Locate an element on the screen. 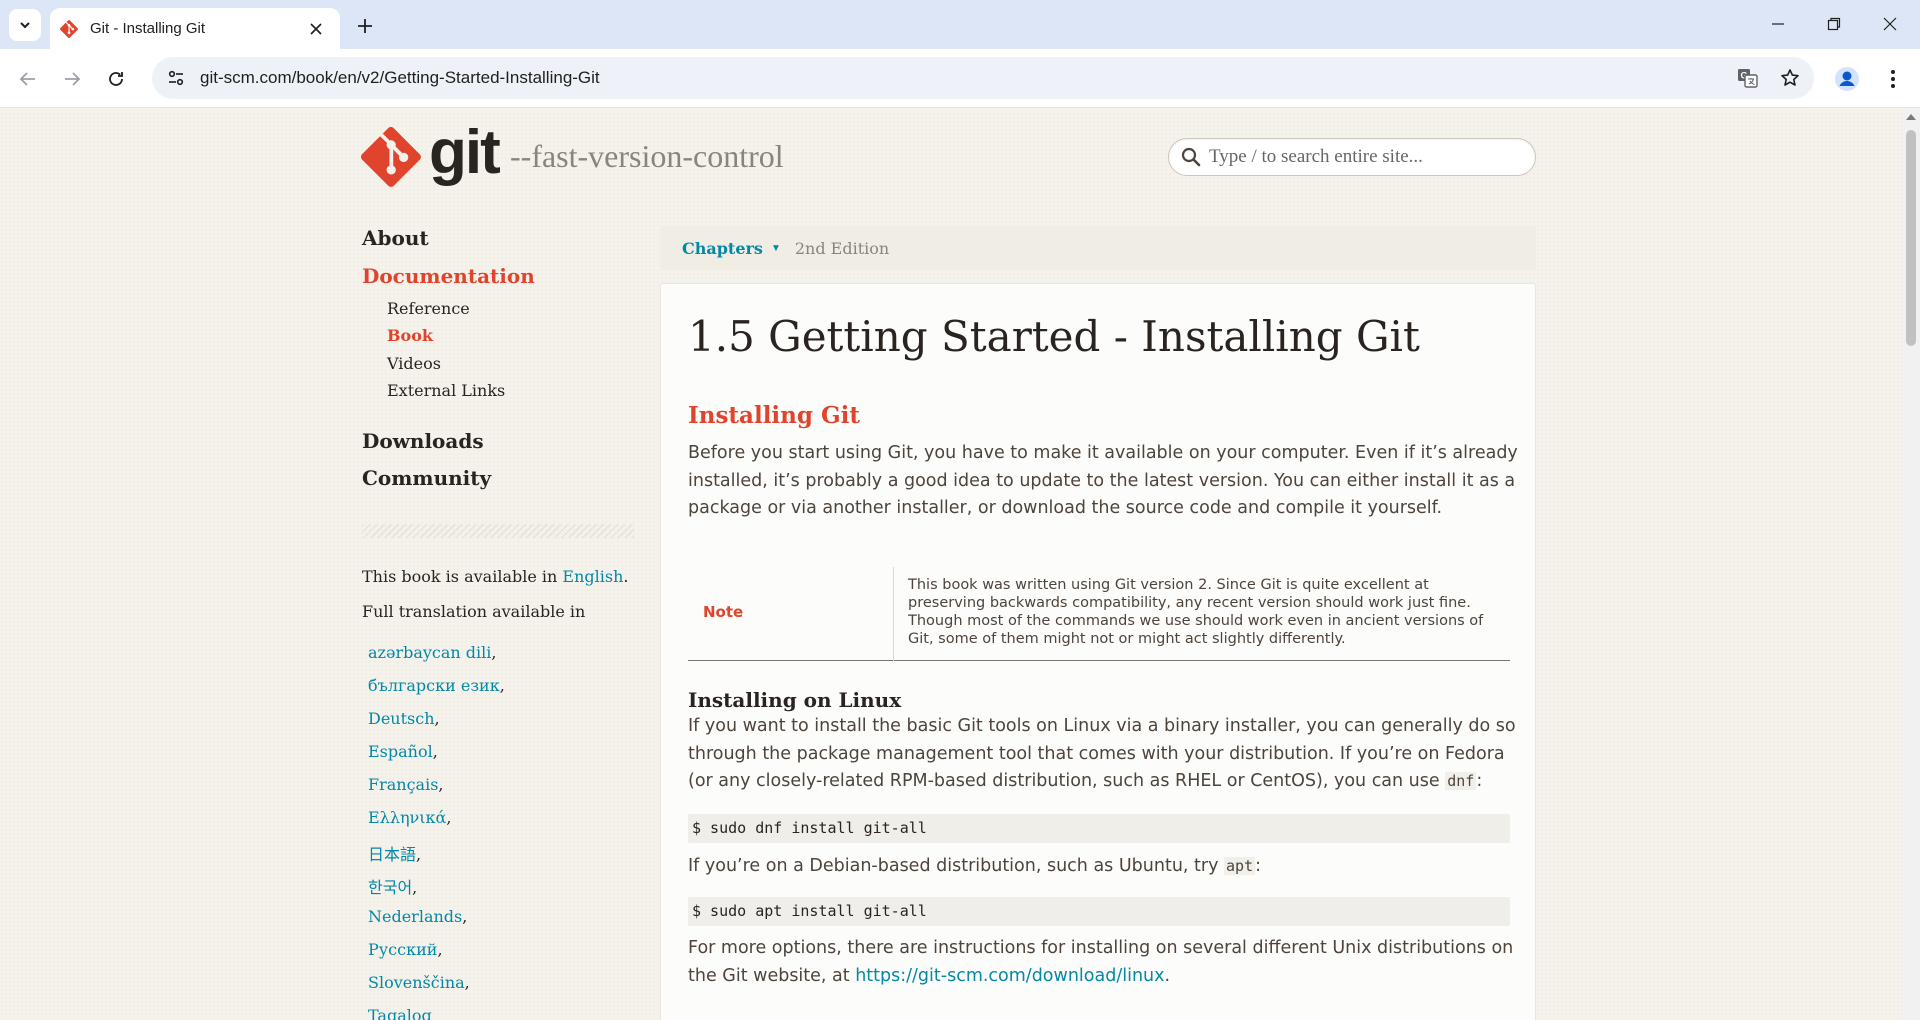  lang-item: Tagalog is located at coordinates (400, 1013).